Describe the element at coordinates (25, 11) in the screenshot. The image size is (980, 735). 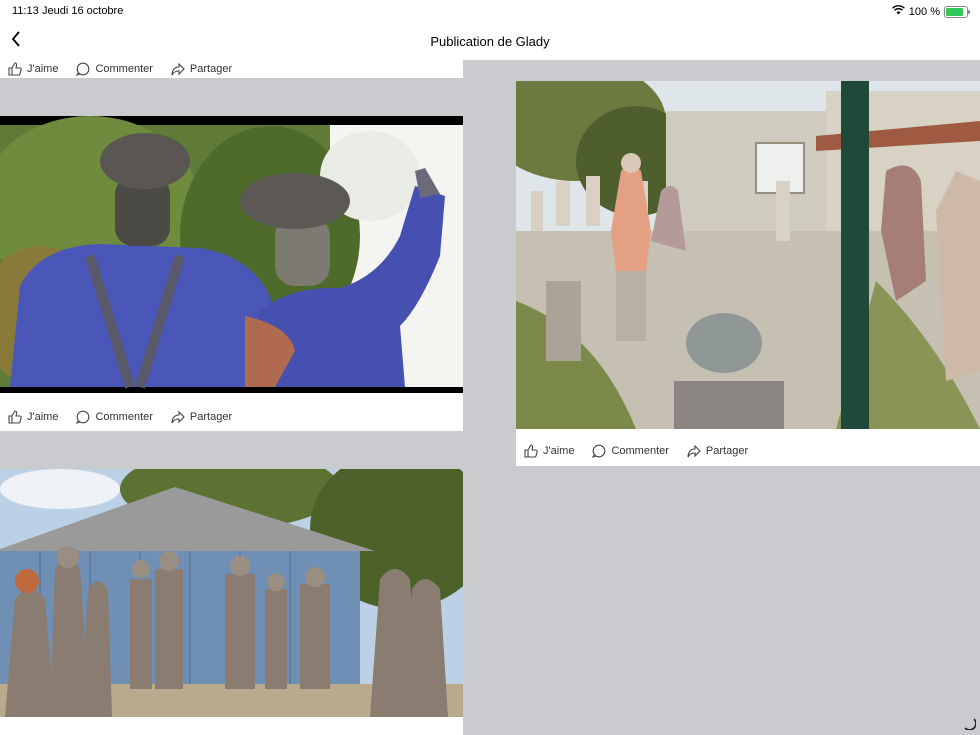
I see `status-time: 11:13` at that location.